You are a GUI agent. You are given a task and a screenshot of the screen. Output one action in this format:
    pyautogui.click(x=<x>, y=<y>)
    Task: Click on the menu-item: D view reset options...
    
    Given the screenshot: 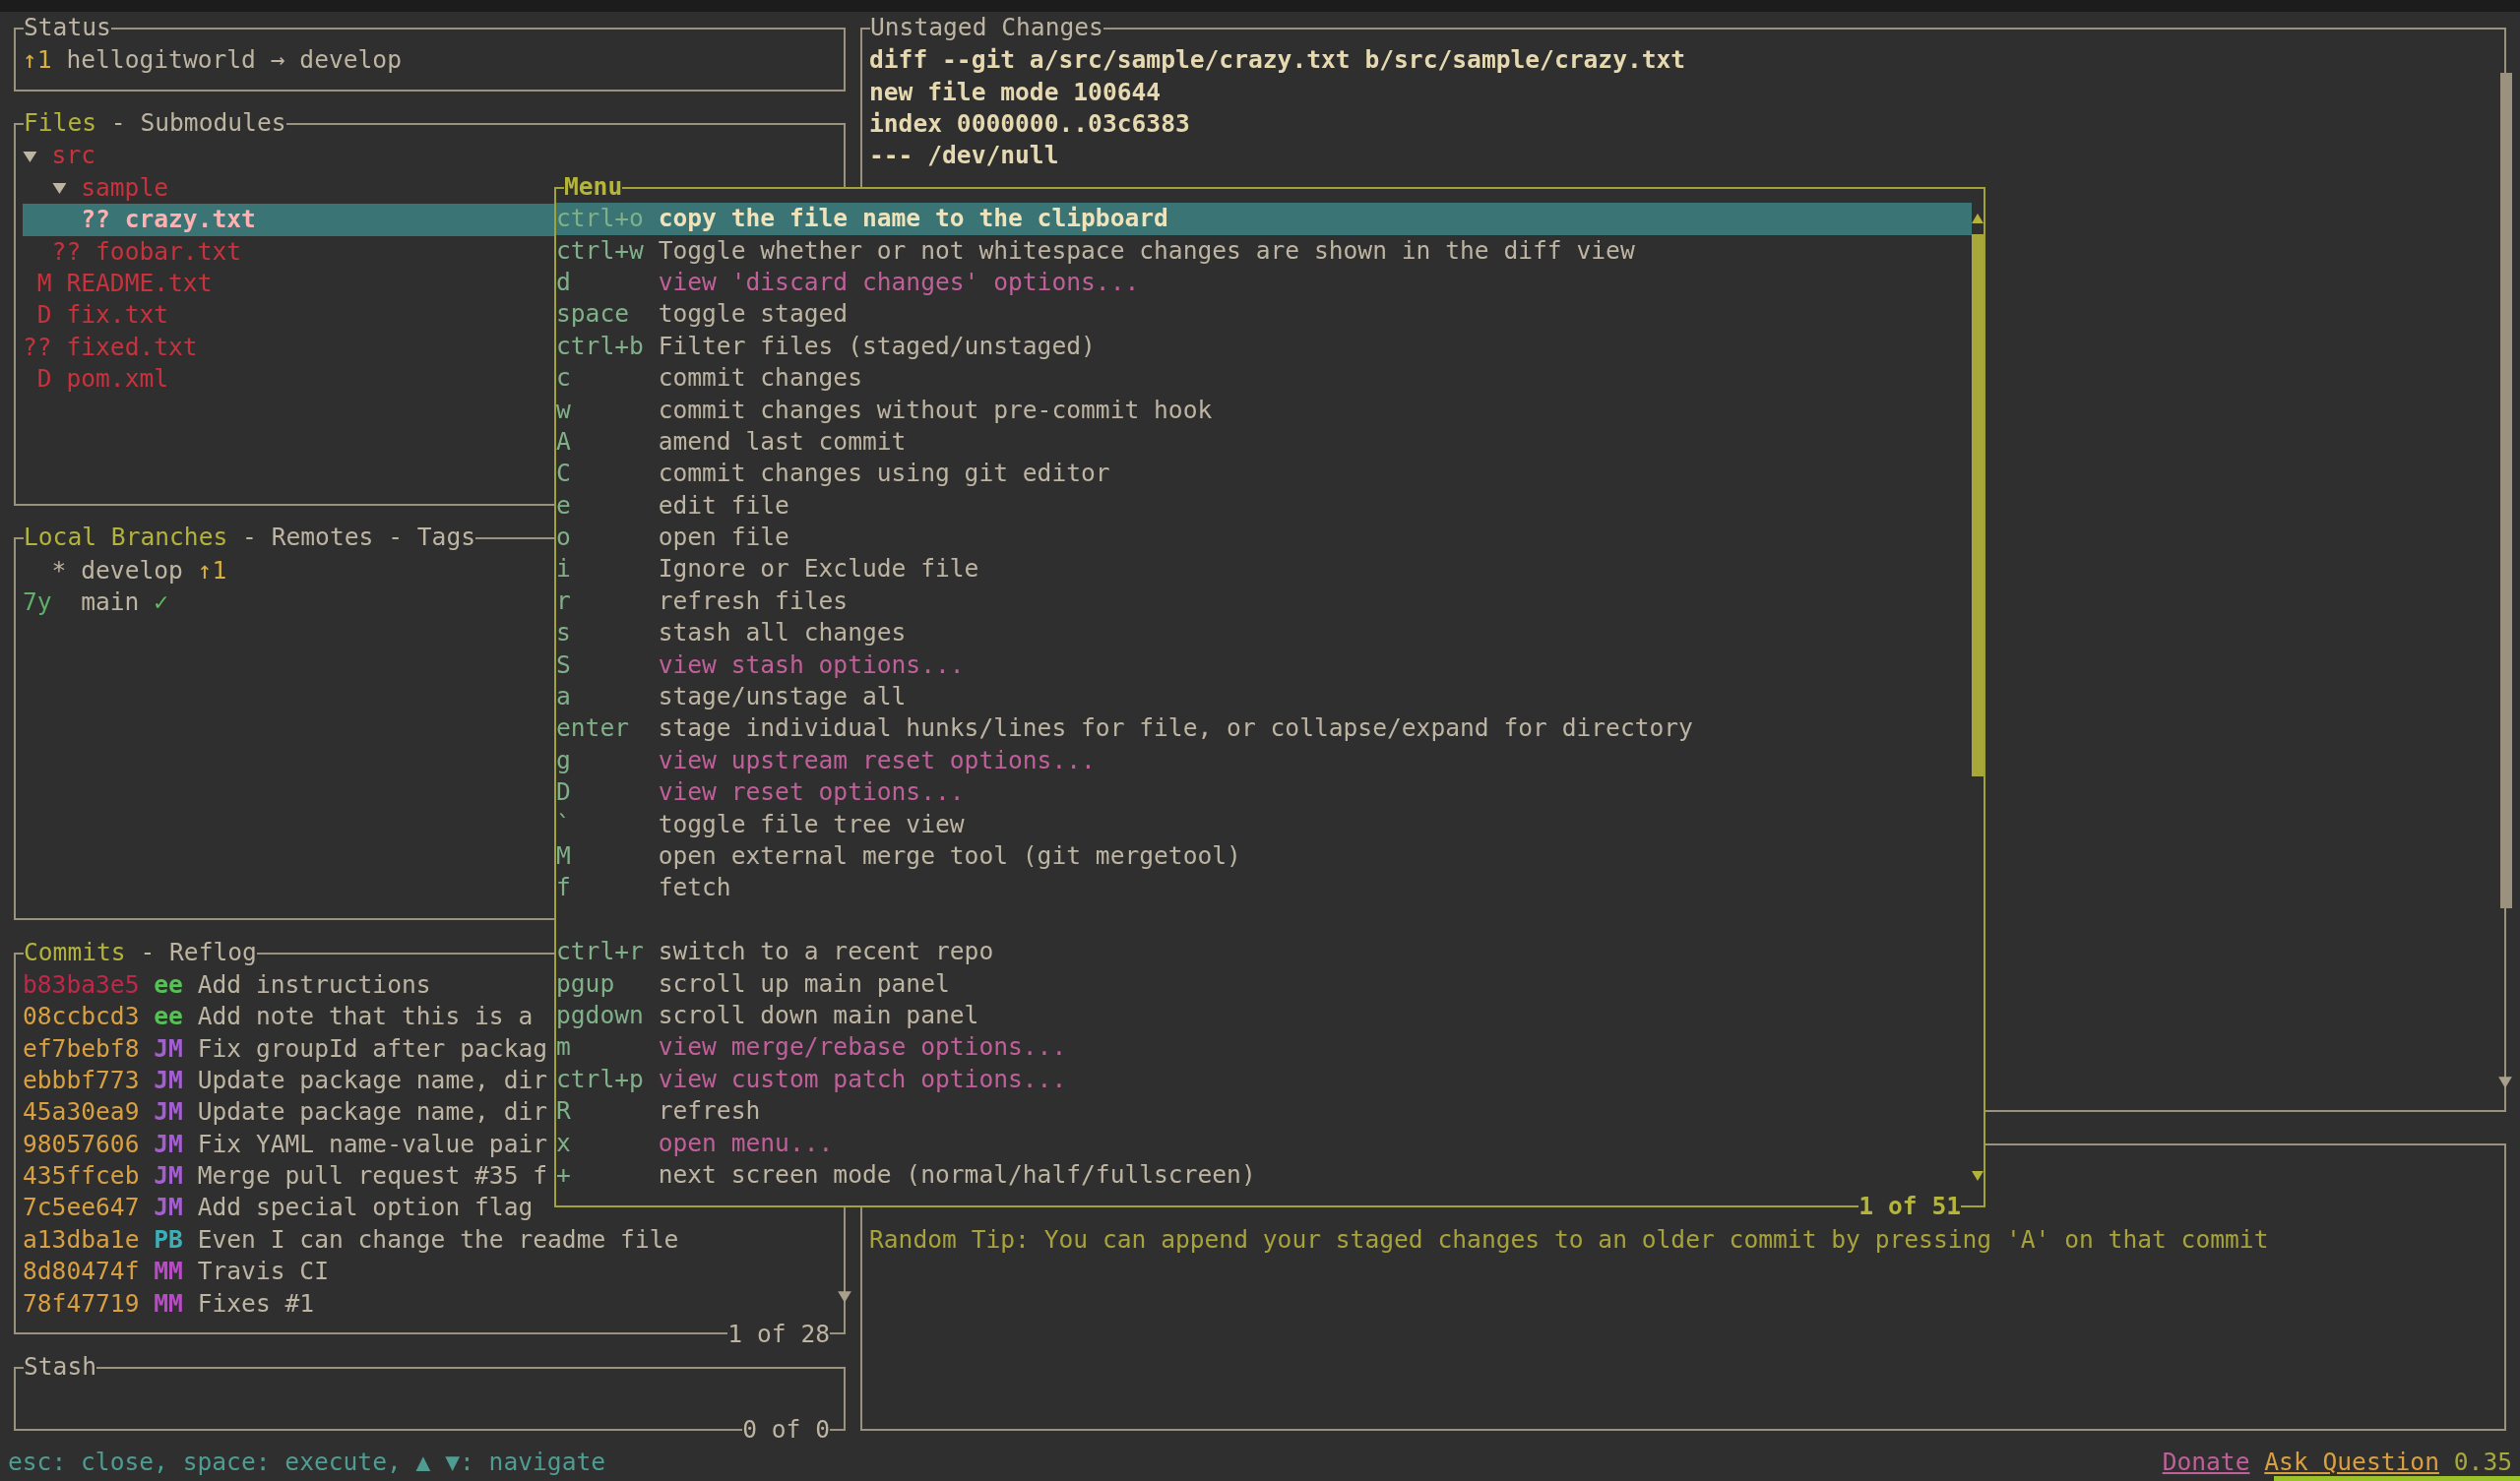 What is the action you would take?
    pyautogui.click(x=1264, y=792)
    